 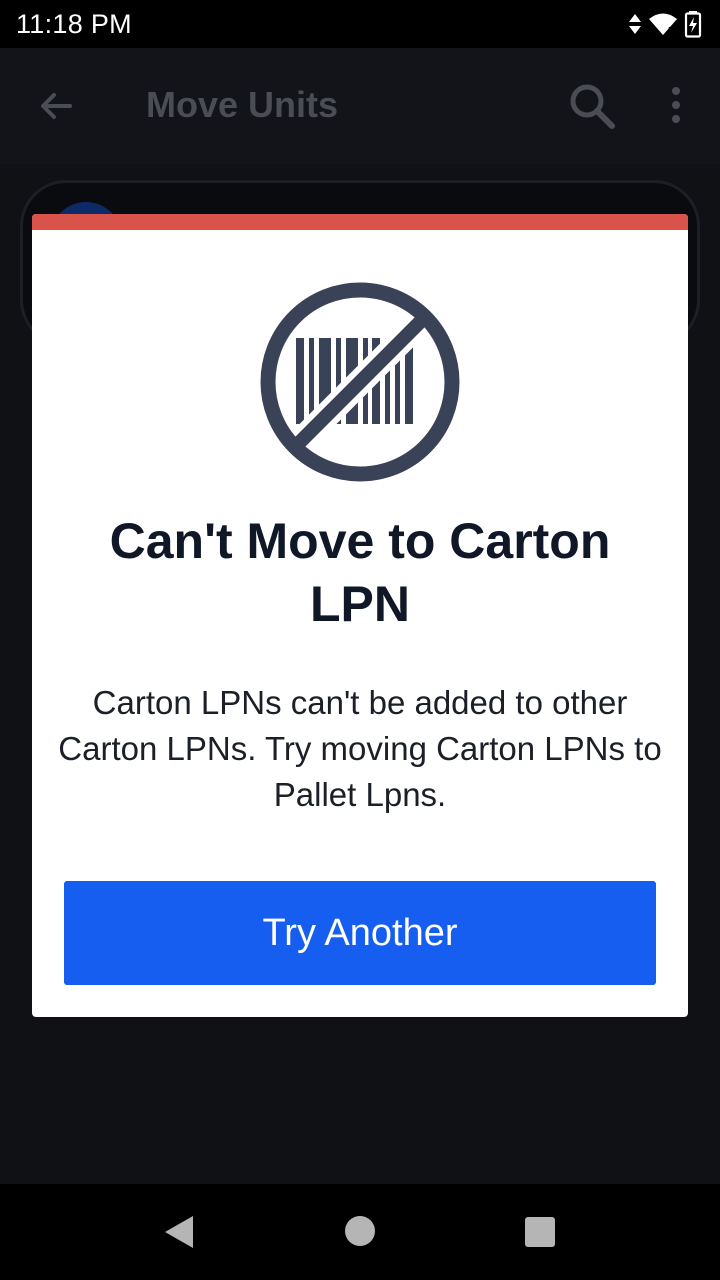 I want to click on app-bar: Move Units, so click(x=360, y=106).